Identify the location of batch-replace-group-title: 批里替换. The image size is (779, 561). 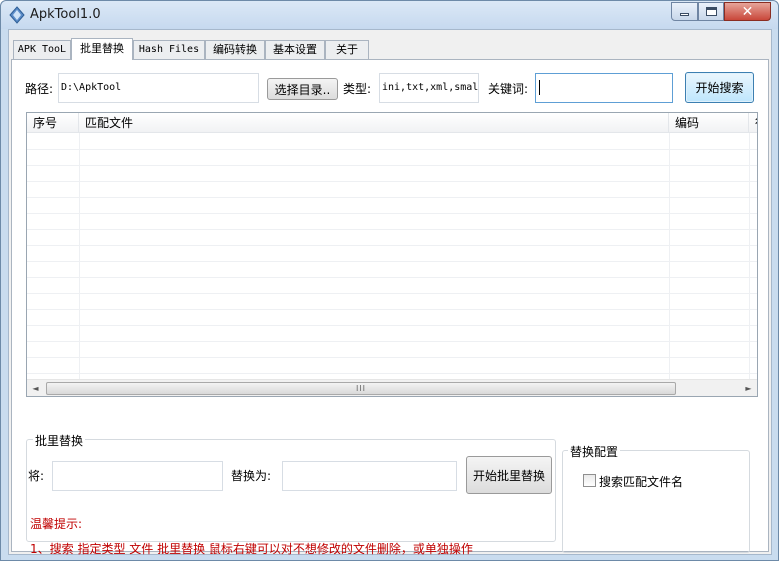
(59, 440).